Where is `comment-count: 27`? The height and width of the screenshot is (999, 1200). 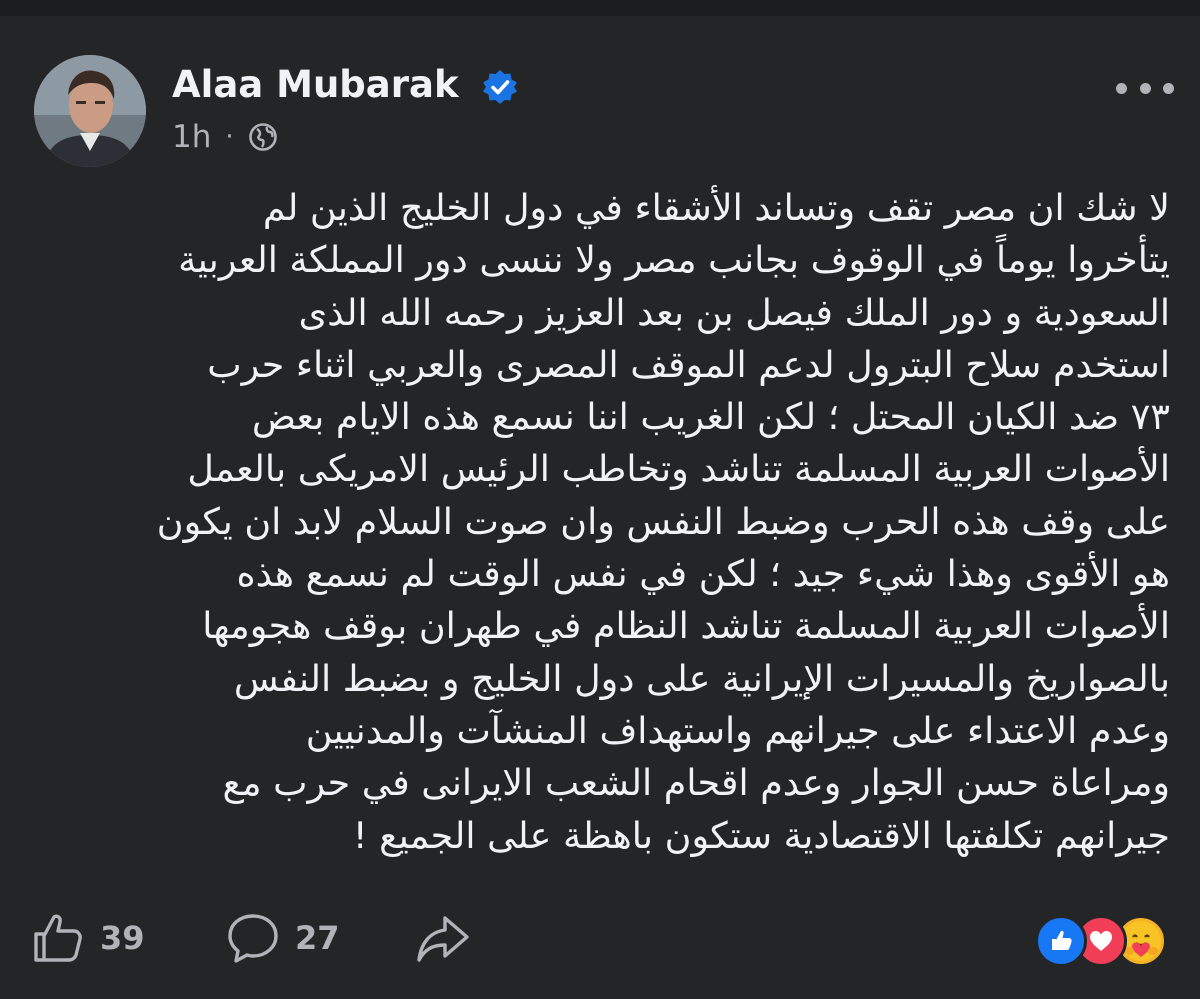
comment-count: 27 is located at coordinates (317, 937).